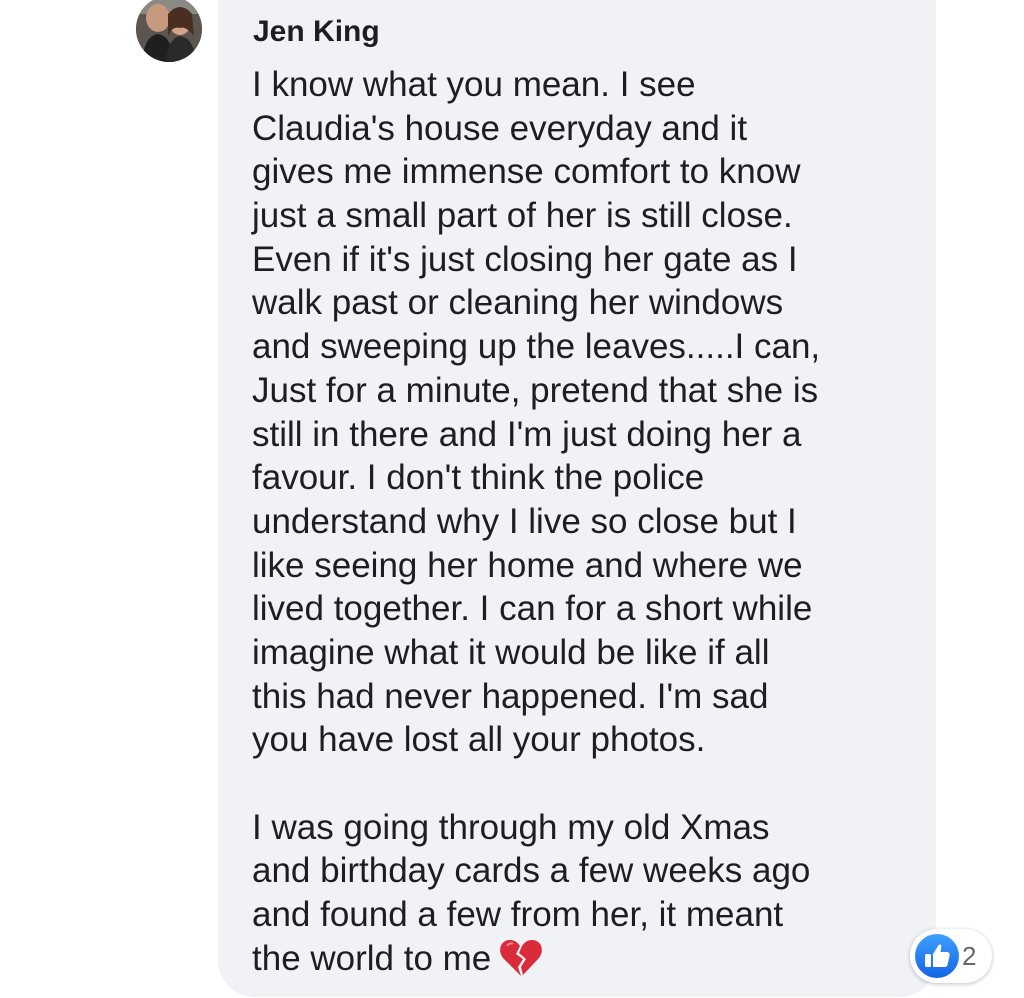 The width and height of the screenshot is (1024, 998). Describe the element at coordinates (518, 915) in the screenshot. I see `comment-line: and found a few from her, it meant` at that location.